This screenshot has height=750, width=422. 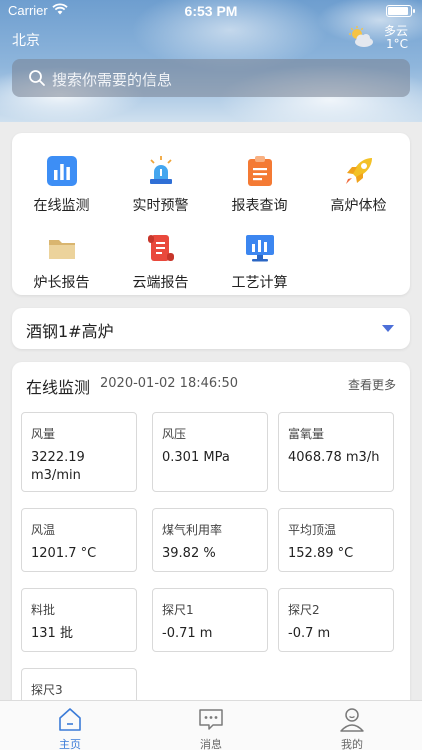 What do you see at coordinates (174, 434) in the screenshot?
I see `metric-label: 风压` at bounding box center [174, 434].